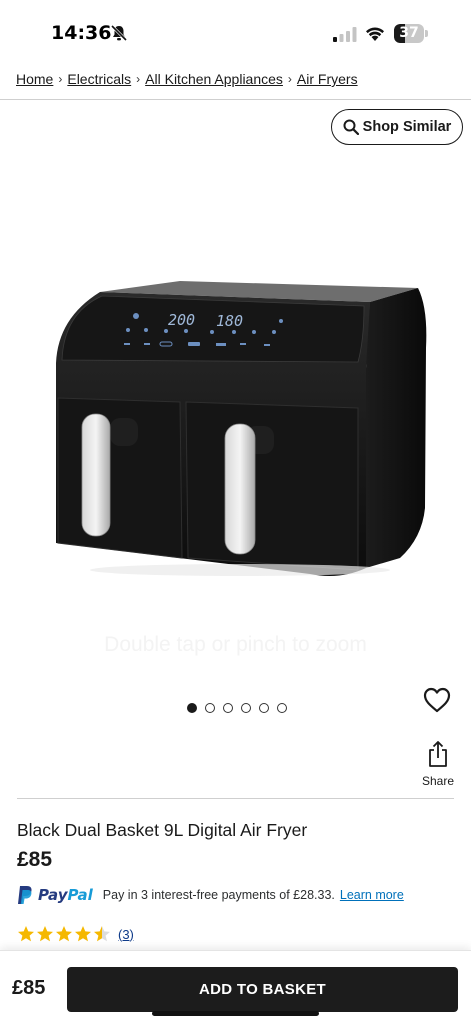 Image resolution: width=471 pixels, height=1024 pixels. What do you see at coordinates (99, 79) in the screenshot?
I see `breadcrumb-electricals: Electricals` at bounding box center [99, 79].